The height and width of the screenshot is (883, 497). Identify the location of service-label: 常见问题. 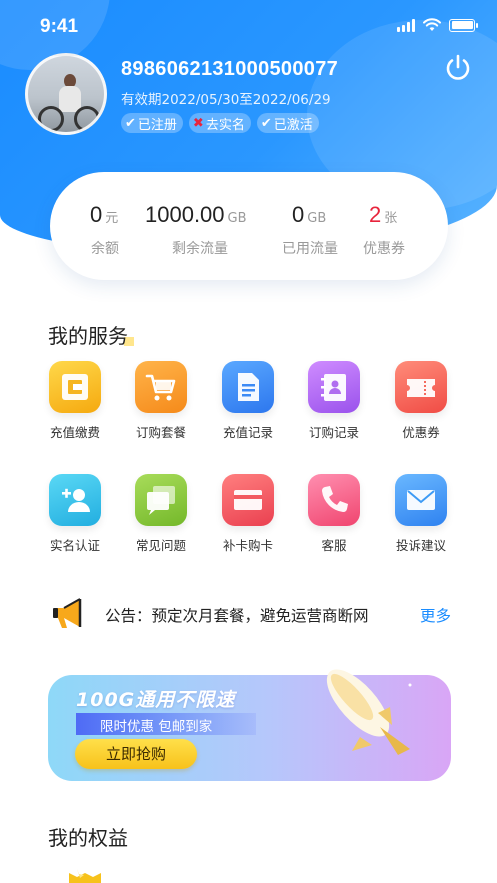
(160, 545).